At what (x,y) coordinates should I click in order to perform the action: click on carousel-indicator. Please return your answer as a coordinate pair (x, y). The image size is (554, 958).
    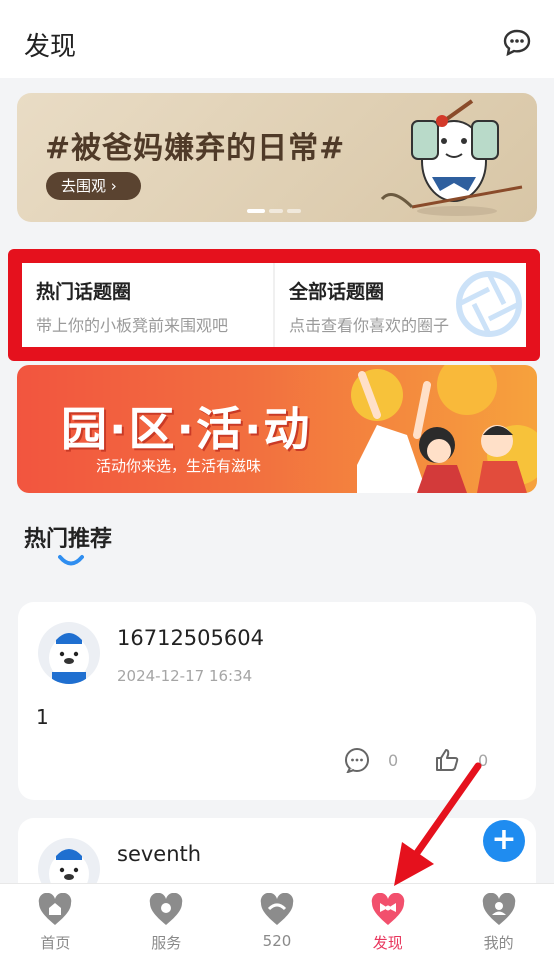
    Looking at the image, I should click on (274, 211).